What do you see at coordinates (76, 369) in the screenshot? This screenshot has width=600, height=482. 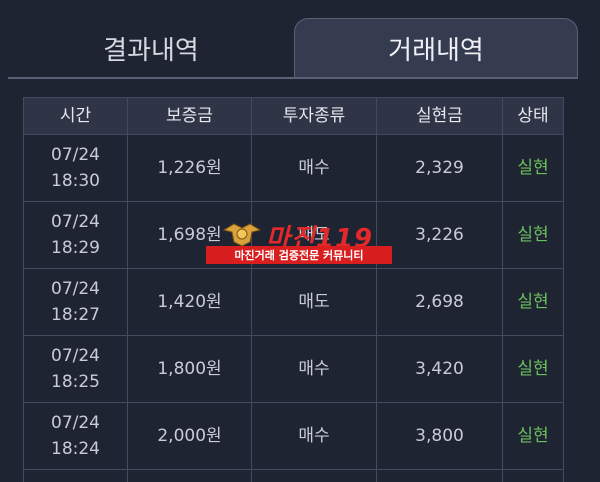 I see `time-cell: 07/24 18:25` at bounding box center [76, 369].